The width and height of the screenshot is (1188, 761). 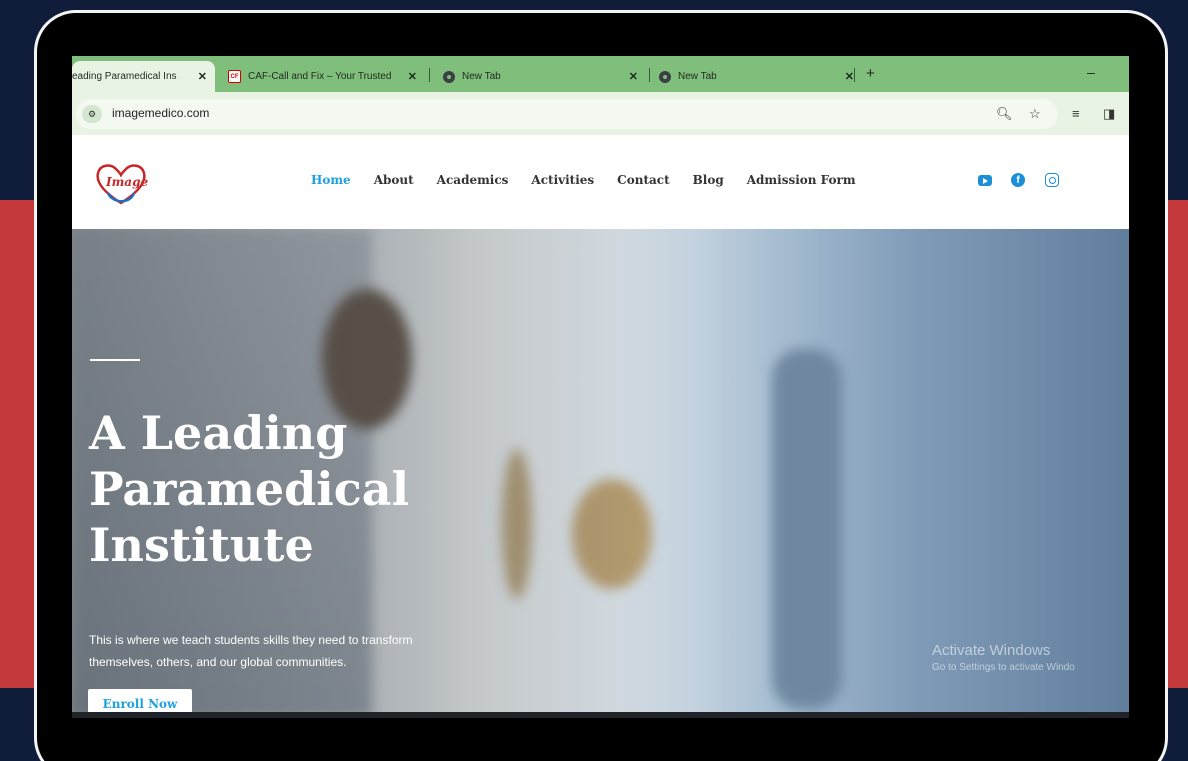 I want to click on nav-contact: Contact, so click(x=643, y=180).